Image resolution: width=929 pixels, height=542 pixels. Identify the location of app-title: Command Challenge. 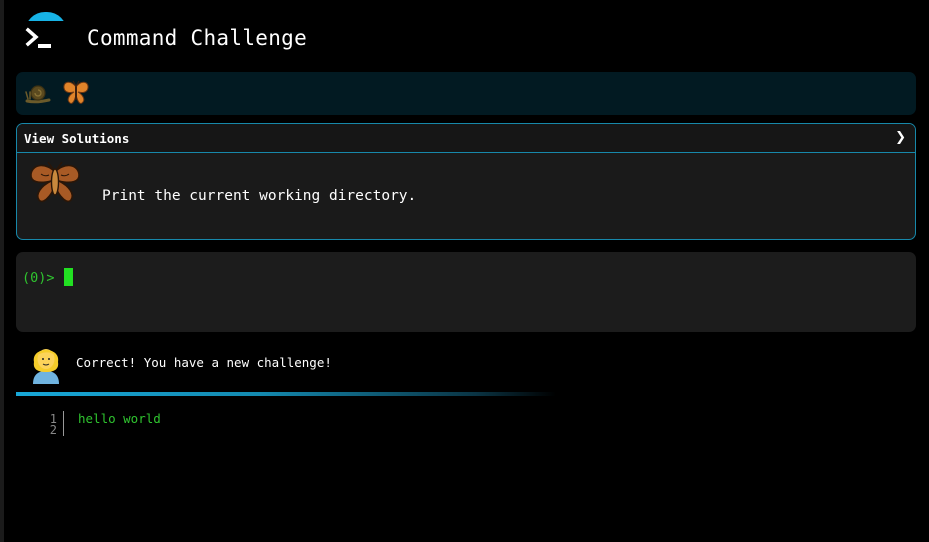
(197, 38).